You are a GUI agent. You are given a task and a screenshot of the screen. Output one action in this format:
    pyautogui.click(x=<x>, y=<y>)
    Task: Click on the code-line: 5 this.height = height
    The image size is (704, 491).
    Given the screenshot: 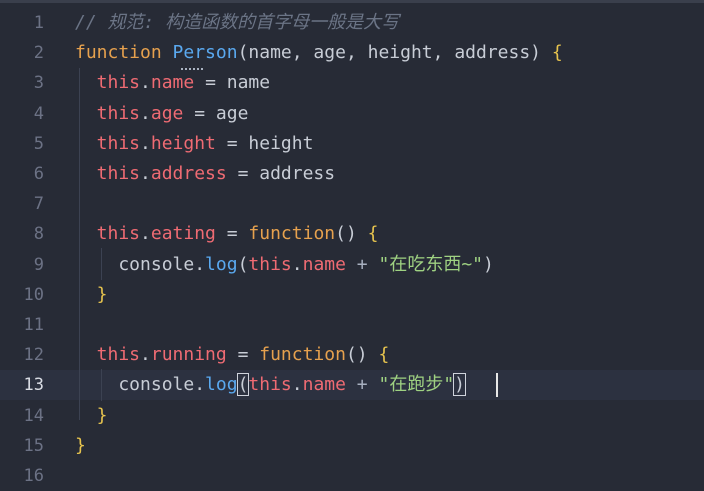 What is the action you would take?
    pyautogui.click(x=352, y=144)
    